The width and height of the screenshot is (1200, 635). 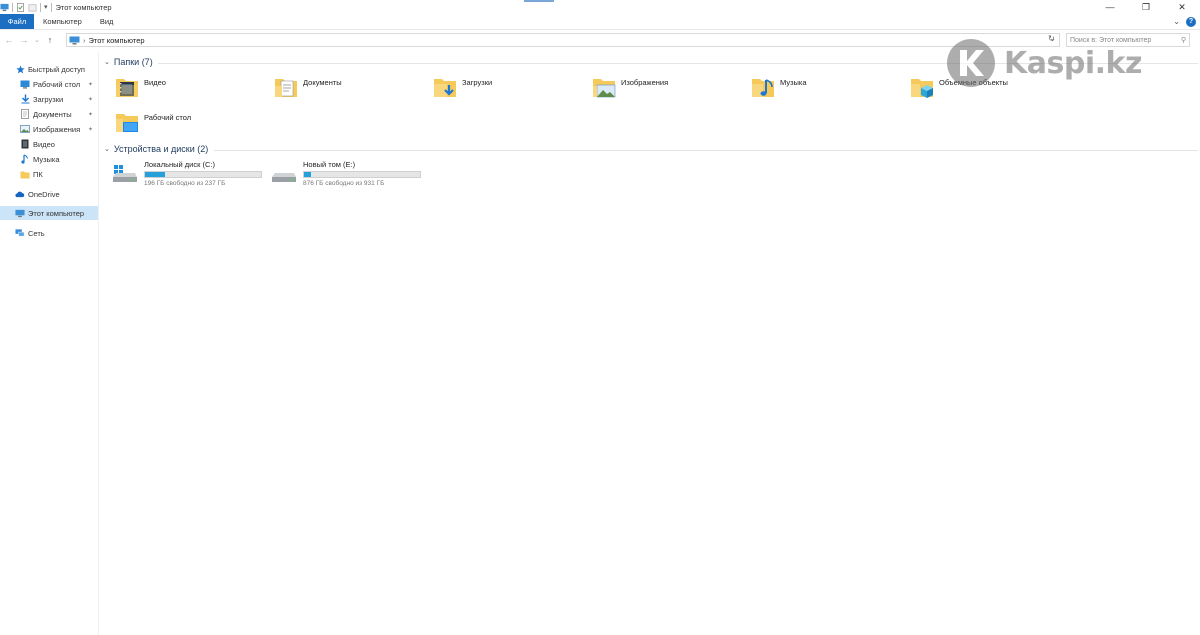 I want to click on sidebar-item-label: Загрузки, so click(x=48, y=99).